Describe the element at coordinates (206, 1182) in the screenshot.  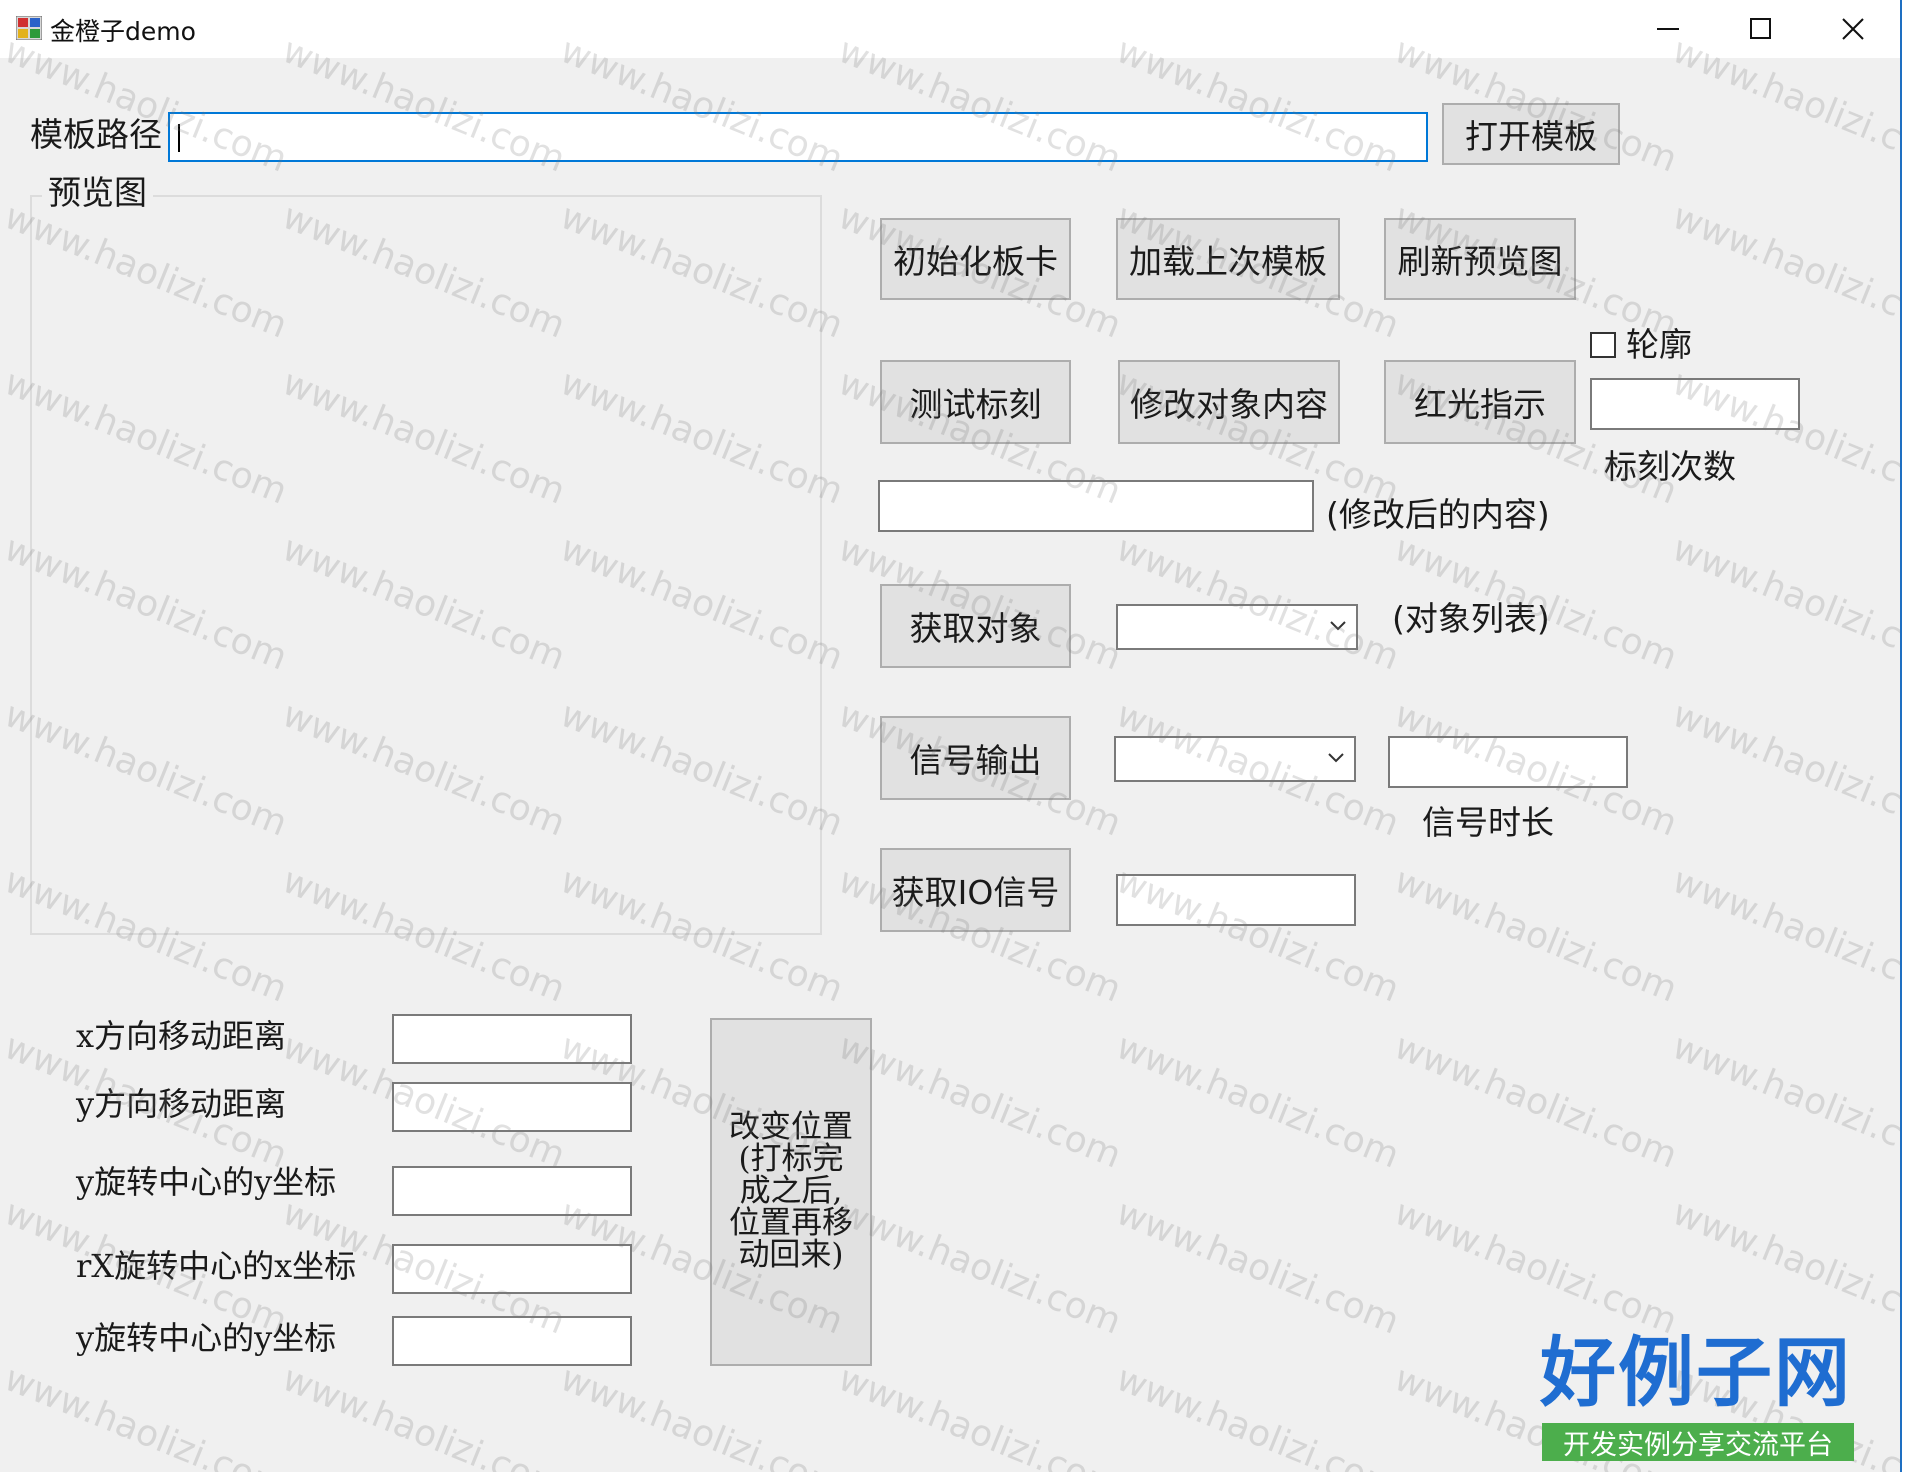
I see `rotation-center-y-label: y旋转中心的y坐标` at that location.